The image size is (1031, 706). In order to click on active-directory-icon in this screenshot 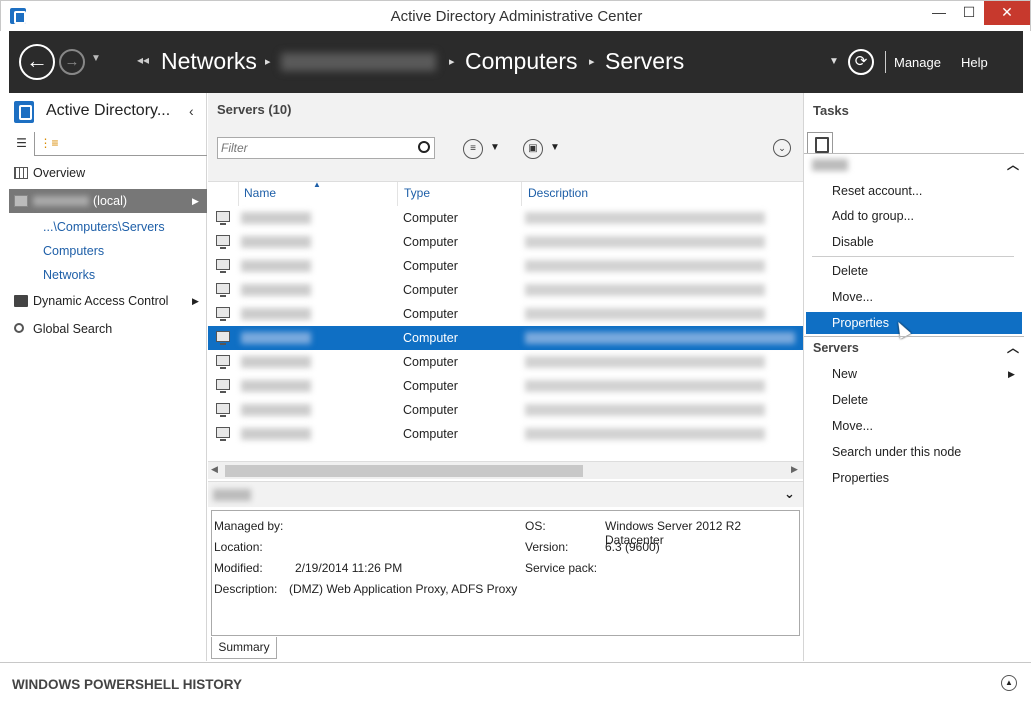, I will do `click(24, 112)`.